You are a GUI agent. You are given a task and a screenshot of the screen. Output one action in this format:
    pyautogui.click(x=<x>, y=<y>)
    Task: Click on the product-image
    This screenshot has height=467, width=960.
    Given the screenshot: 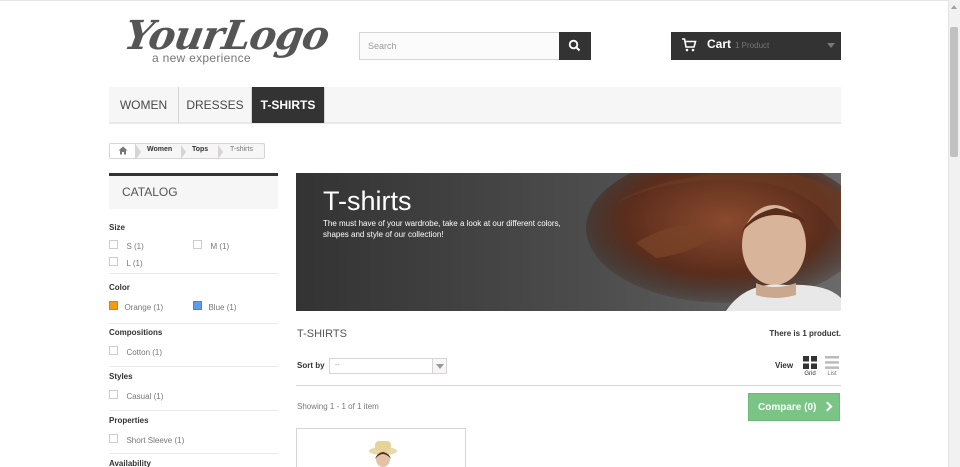 What is the action you would take?
    pyautogui.click(x=381, y=448)
    